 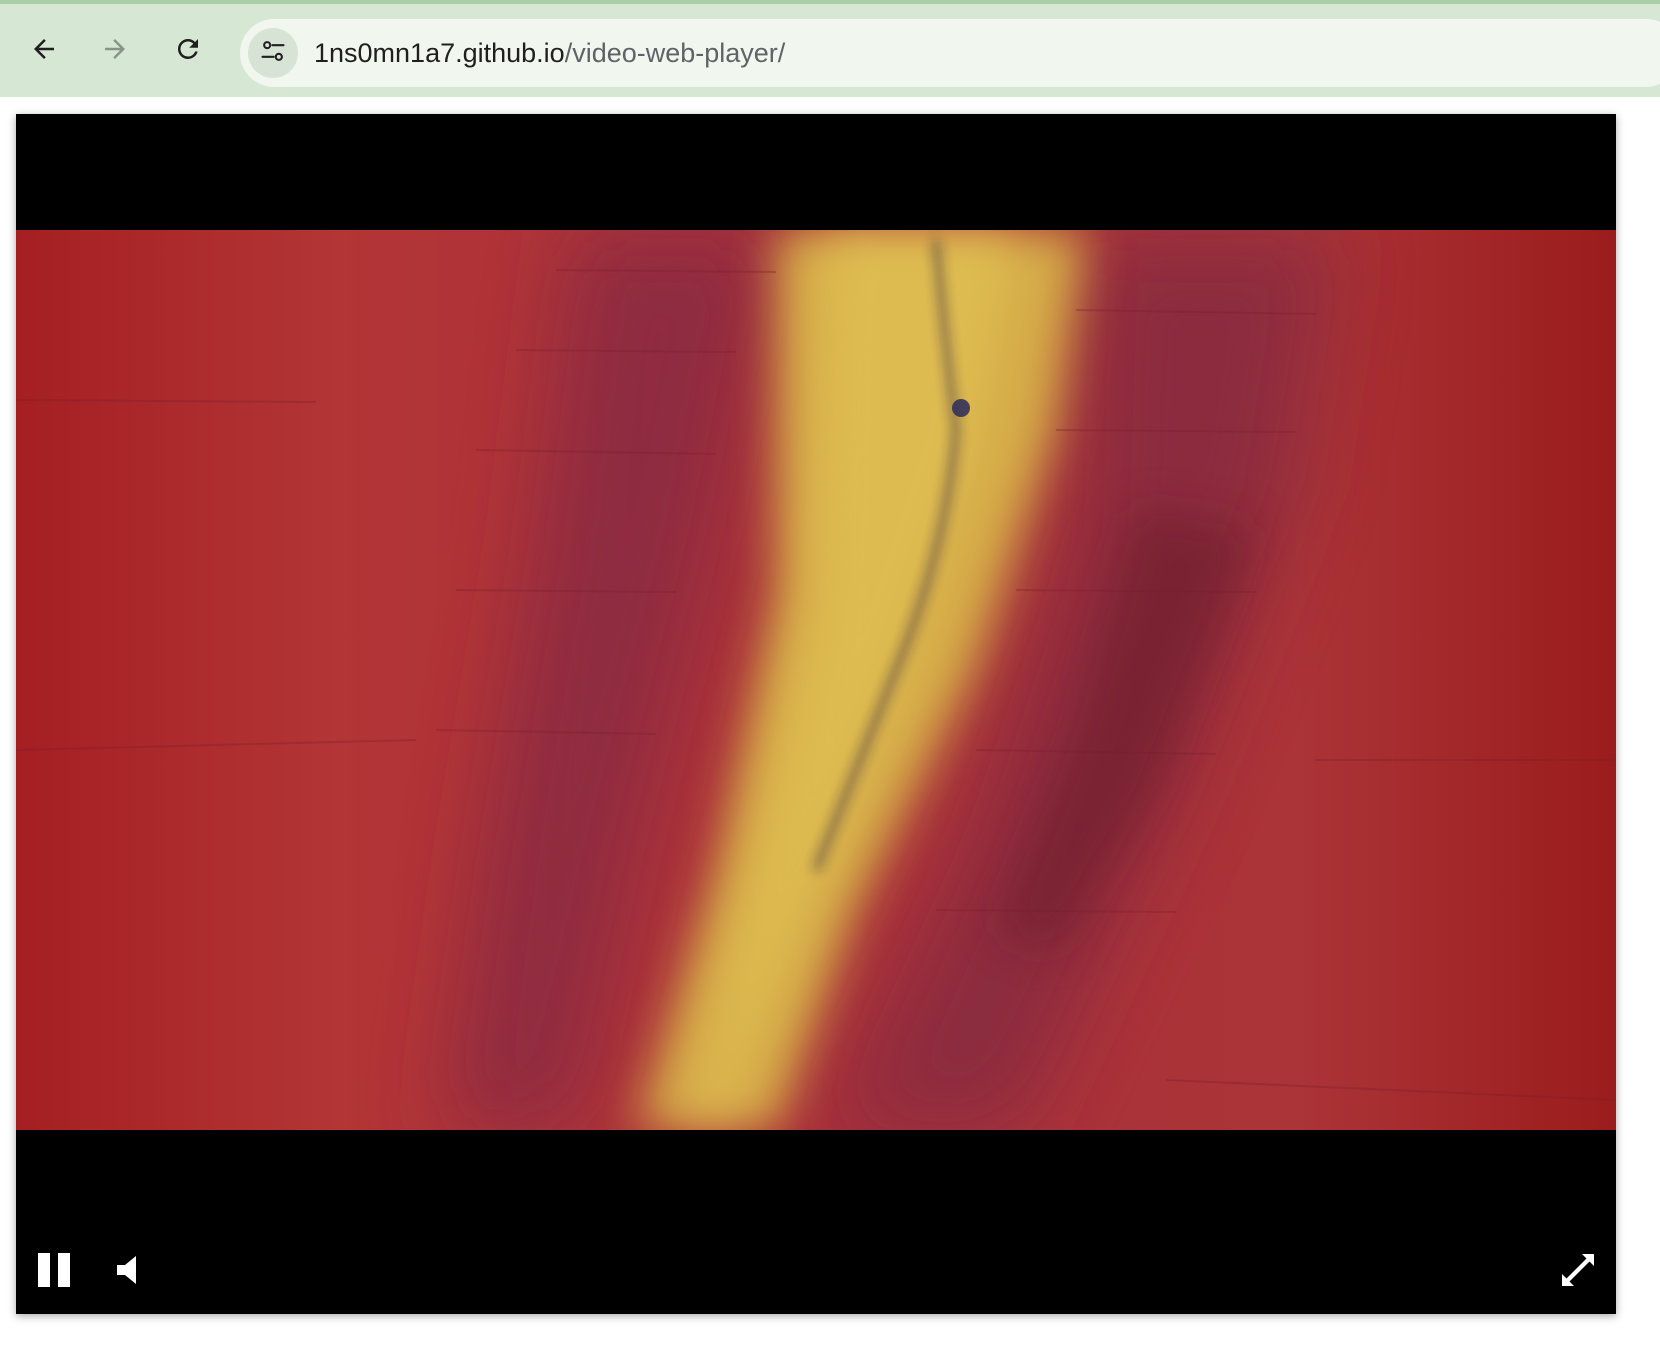 I want to click on pause-icon, so click(x=54, y=1272).